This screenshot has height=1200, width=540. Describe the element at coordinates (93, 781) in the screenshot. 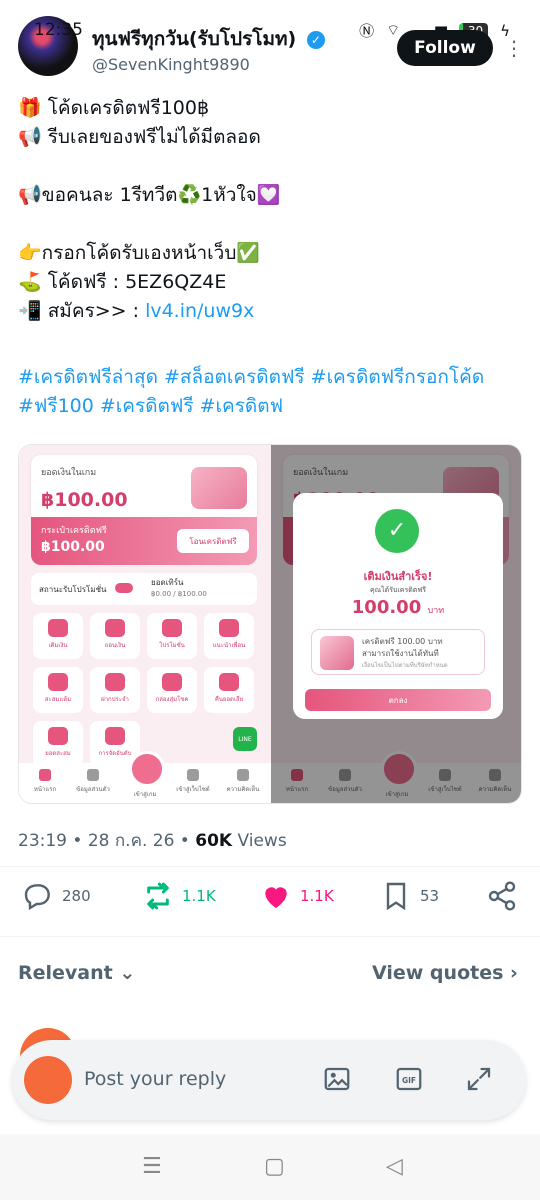

I see `app-nav-profile: ข้อมูลส่วนตัว` at that location.